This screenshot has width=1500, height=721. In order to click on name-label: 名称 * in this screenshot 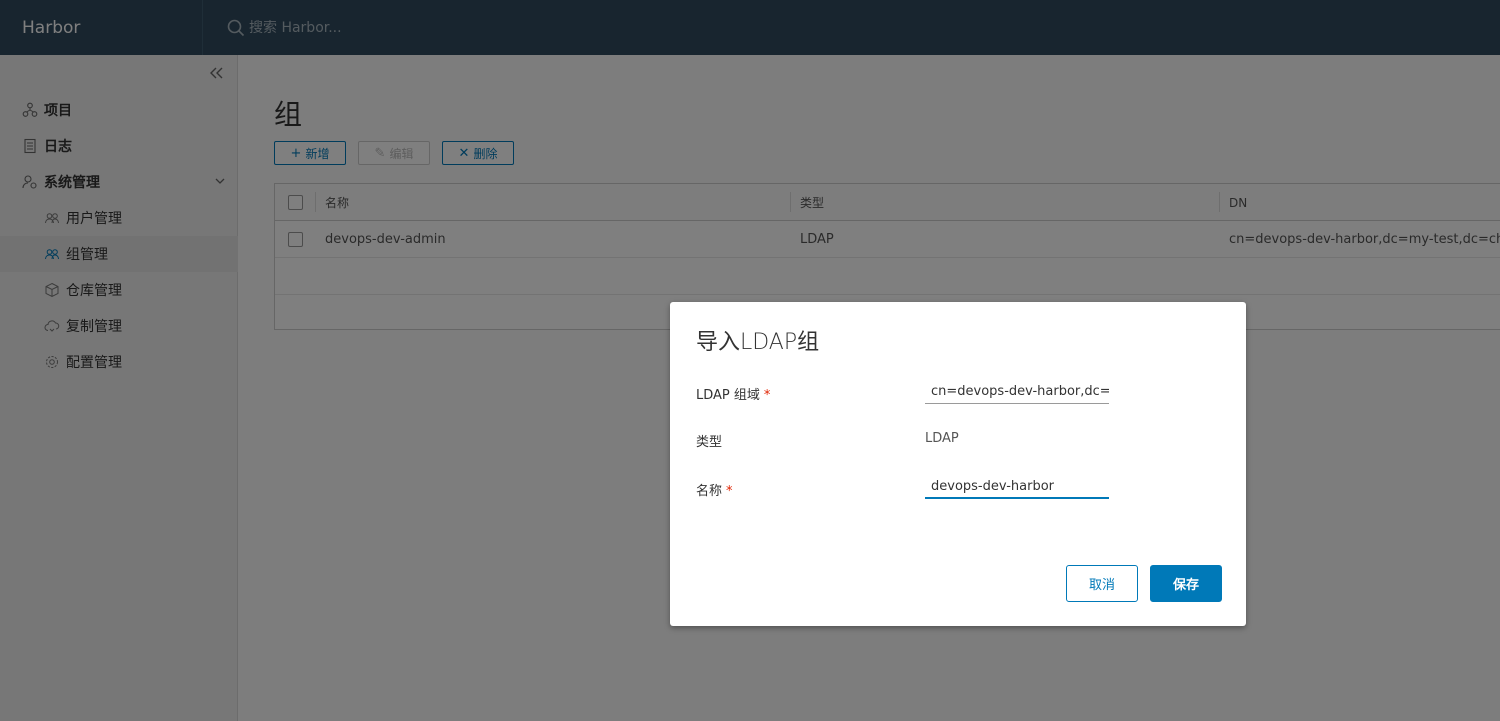, I will do `click(714, 489)`.